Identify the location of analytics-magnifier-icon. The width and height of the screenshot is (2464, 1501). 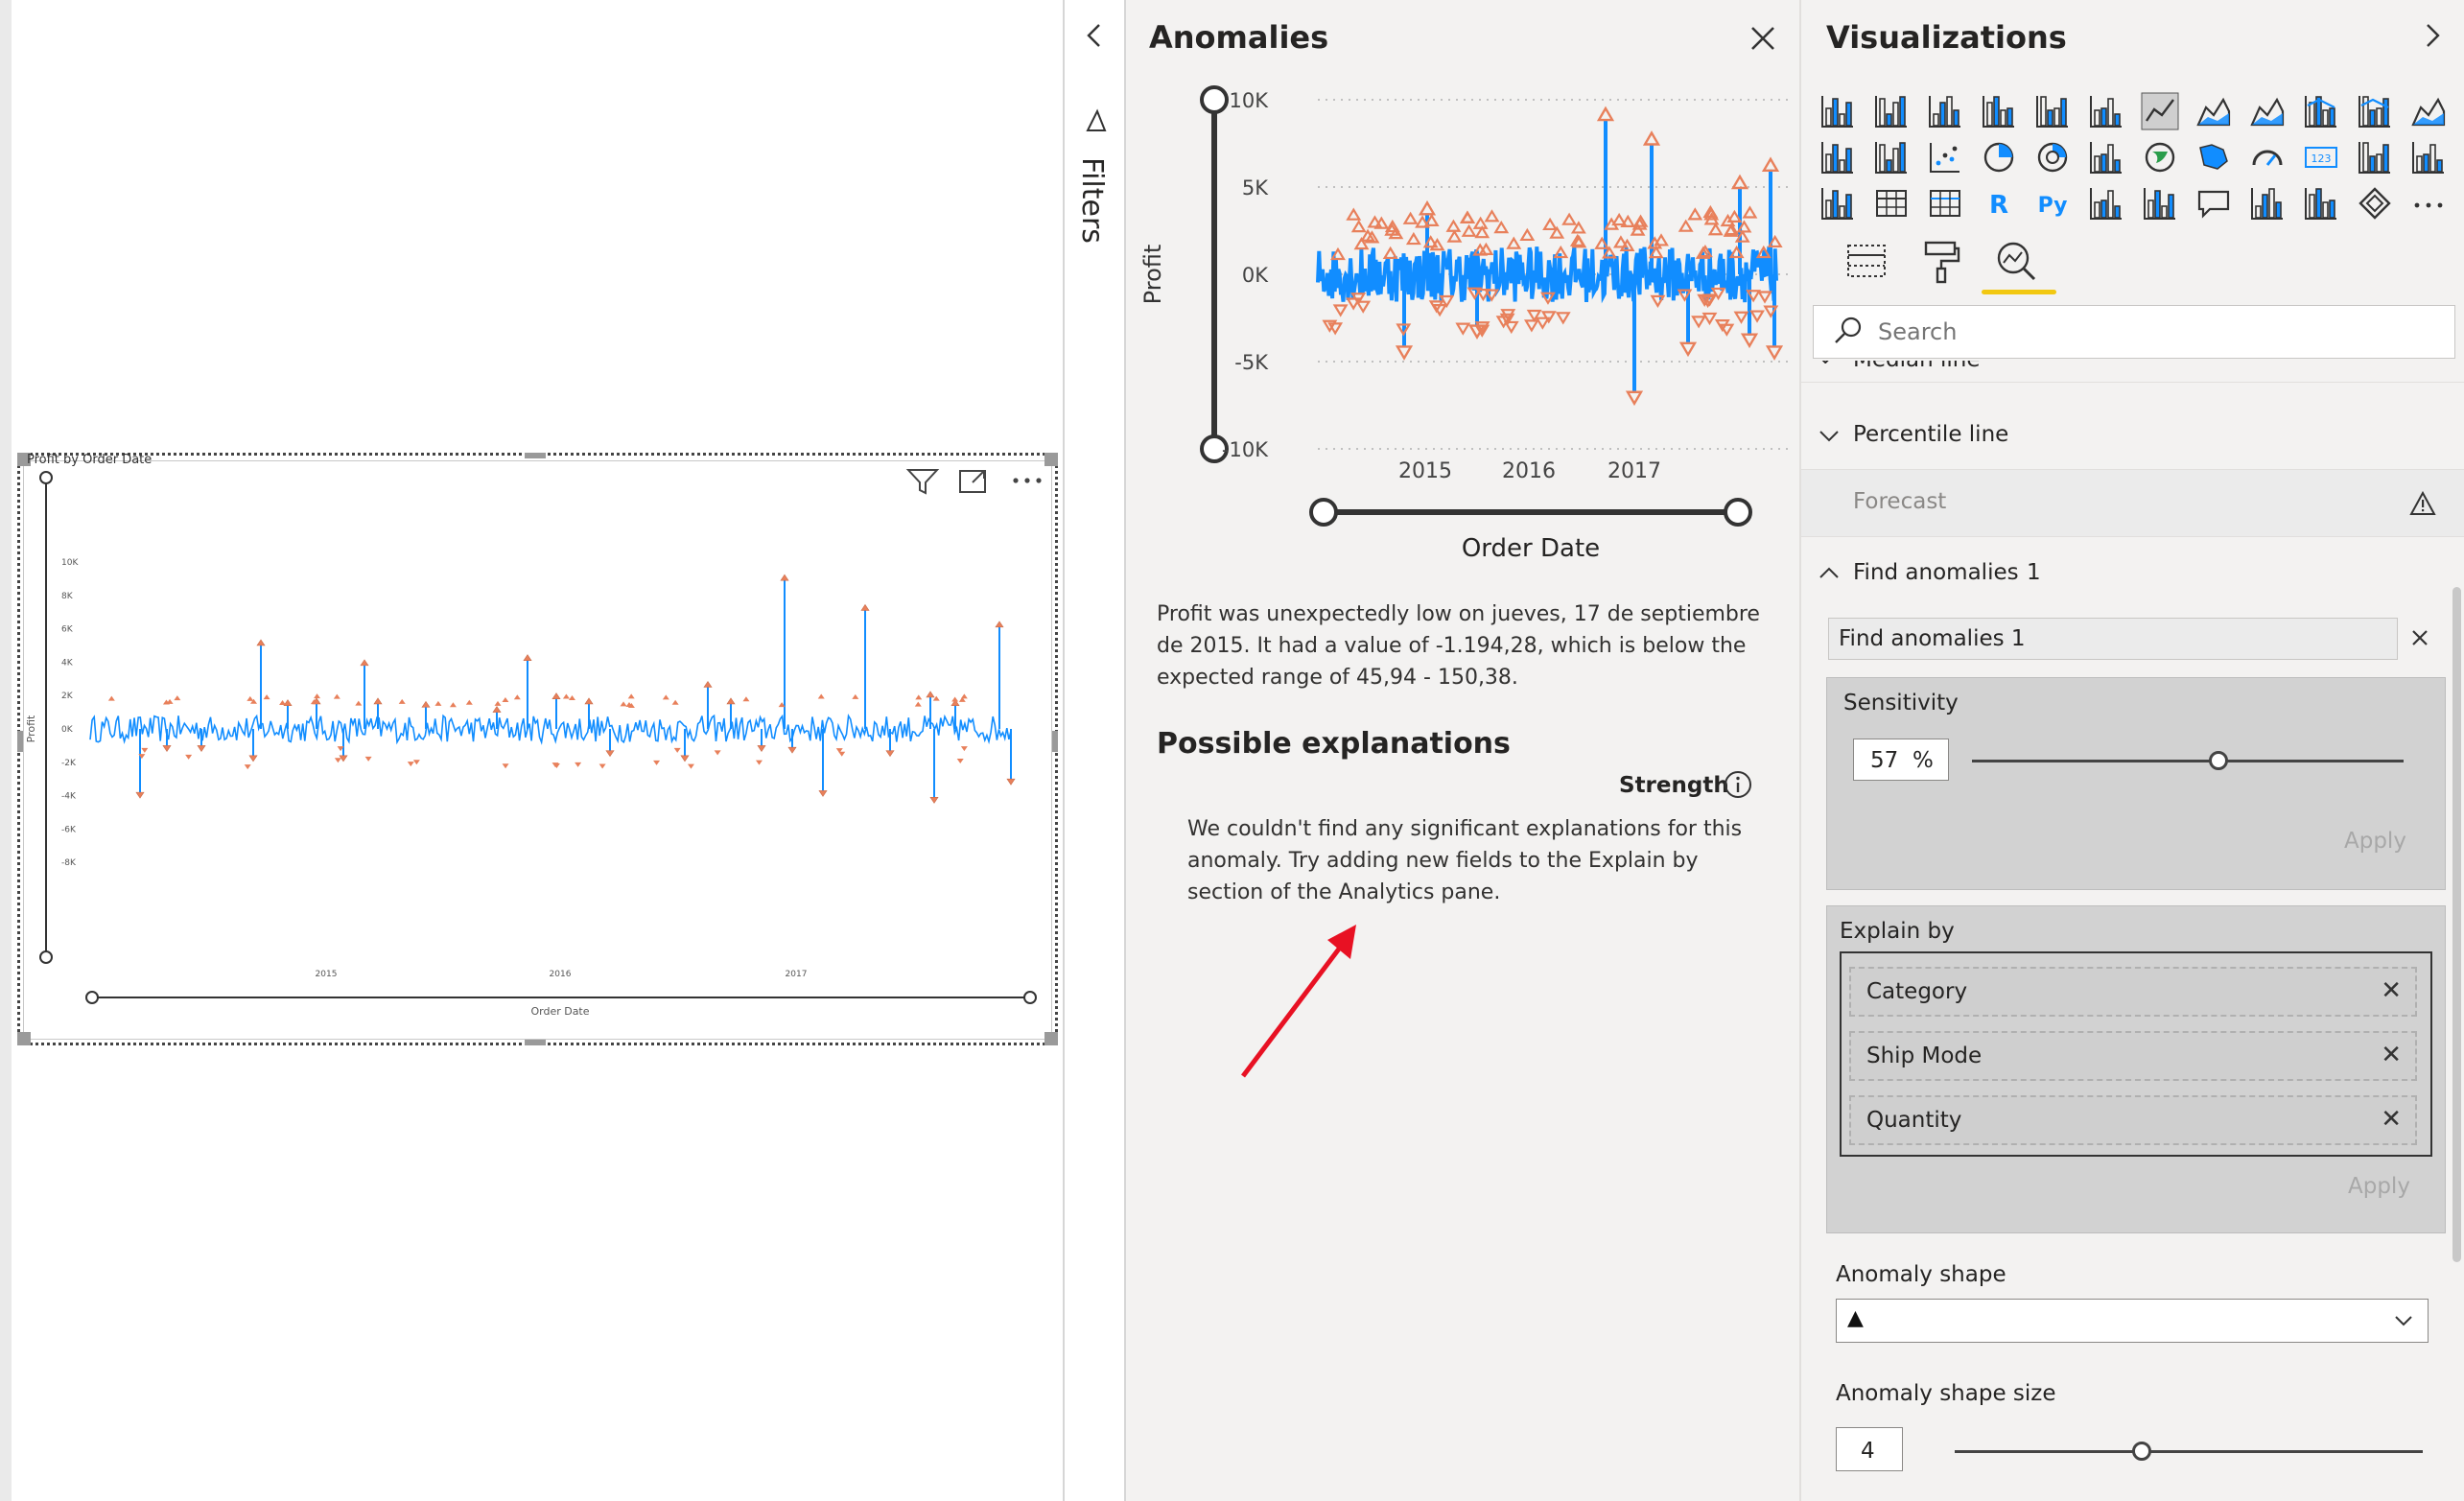
(2016, 261).